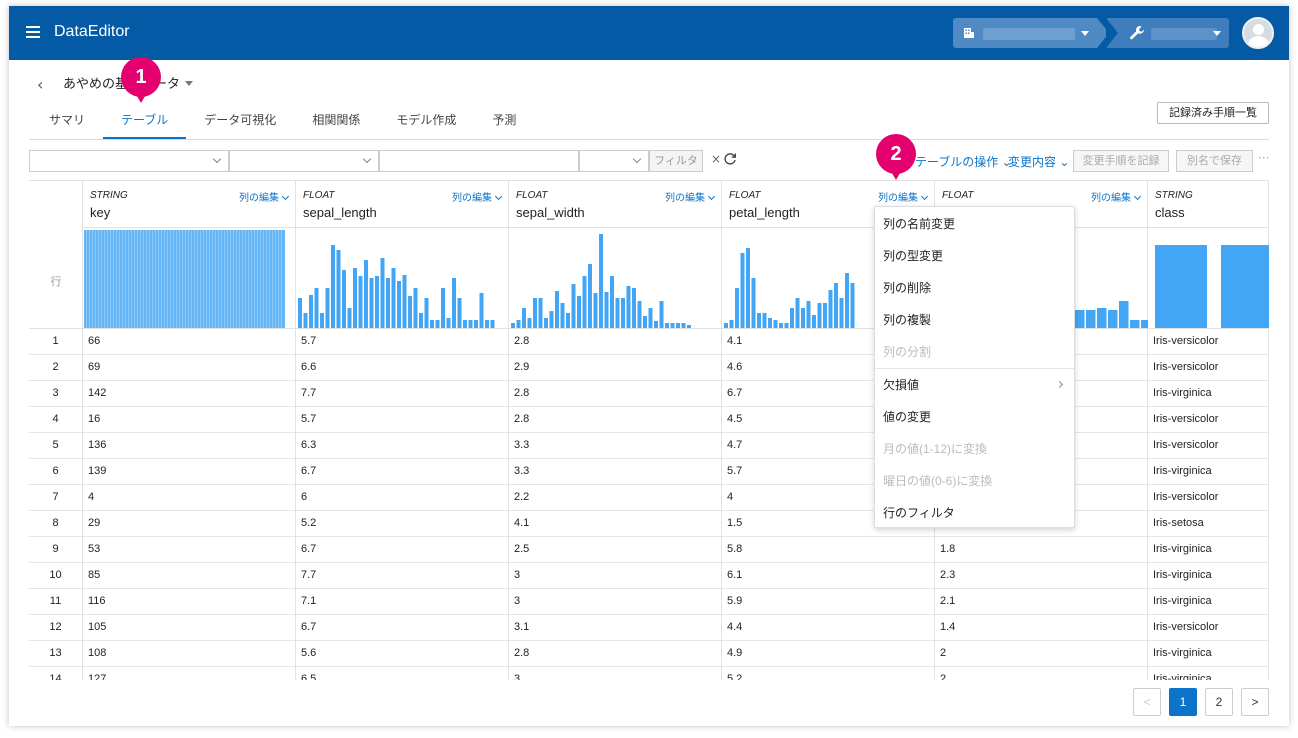 The height and width of the screenshot is (738, 1298). Describe the element at coordinates (189, 550) in the screenshot. I see `table-cell: 53` at that location.